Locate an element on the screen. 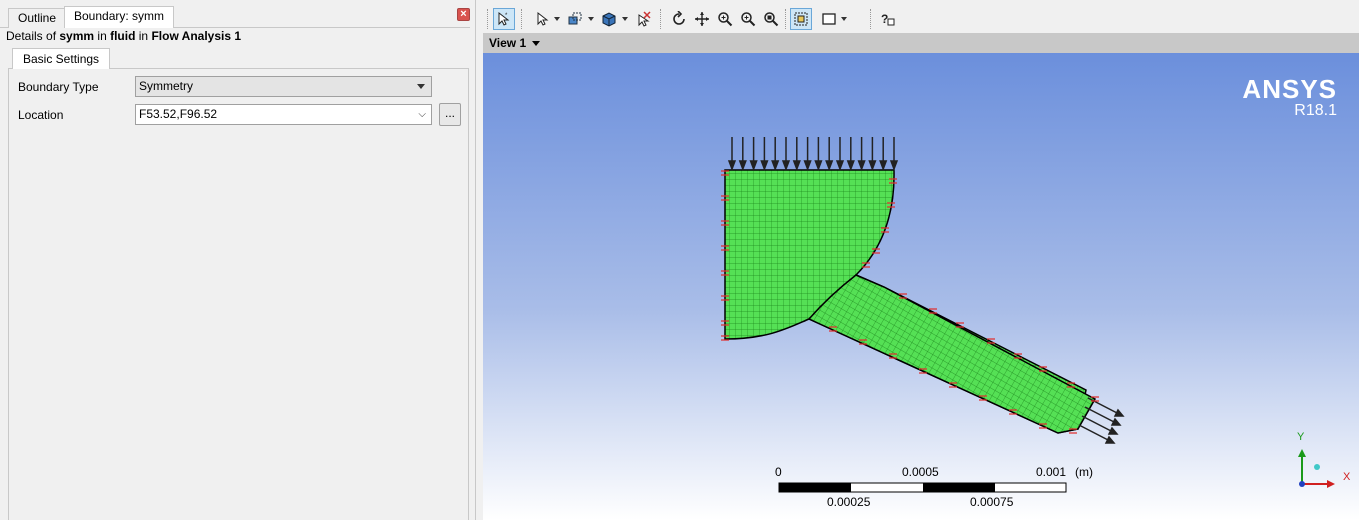 The image size is (1359, 520). box-select-icon is located at coordinates (575, 19).